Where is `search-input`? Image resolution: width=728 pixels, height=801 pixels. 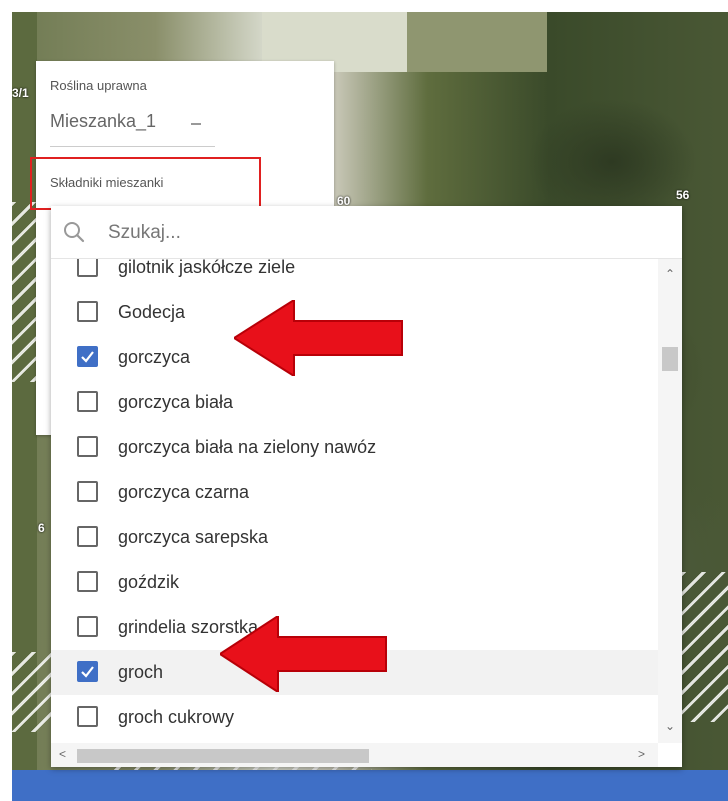
search-input is located at coordinates (378, 233).